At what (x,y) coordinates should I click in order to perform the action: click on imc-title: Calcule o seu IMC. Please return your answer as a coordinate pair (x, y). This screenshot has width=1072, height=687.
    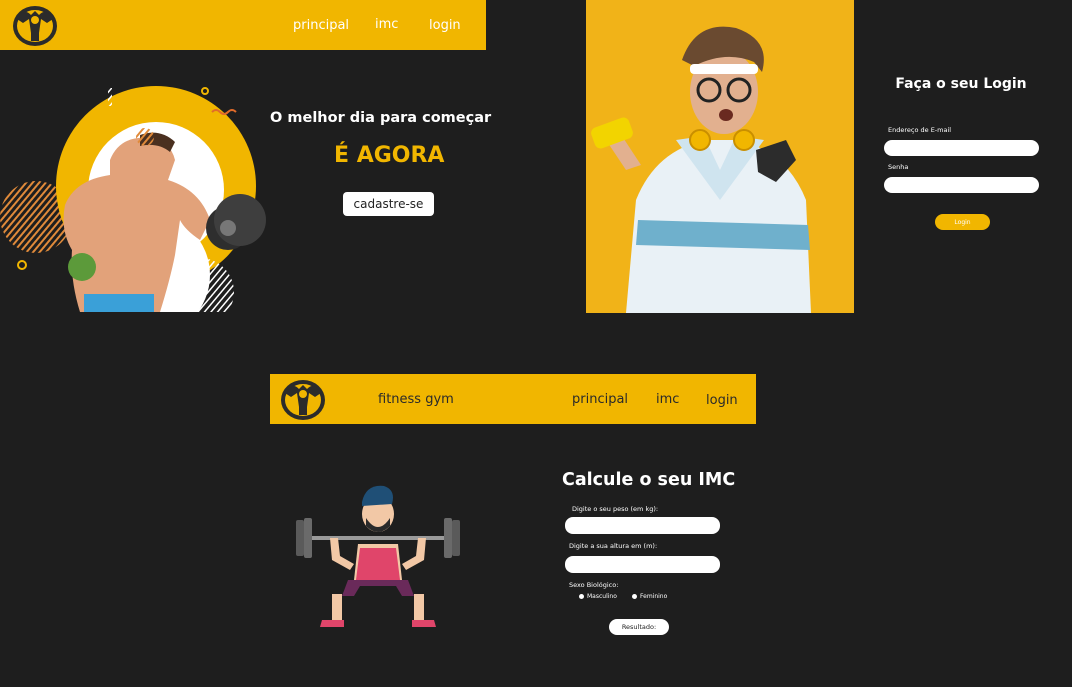
    Looking at the image, I should click on (649, 480).